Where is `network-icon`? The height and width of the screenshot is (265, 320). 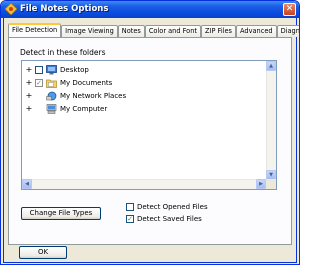
network-icon is located at coordinates (51, 96).